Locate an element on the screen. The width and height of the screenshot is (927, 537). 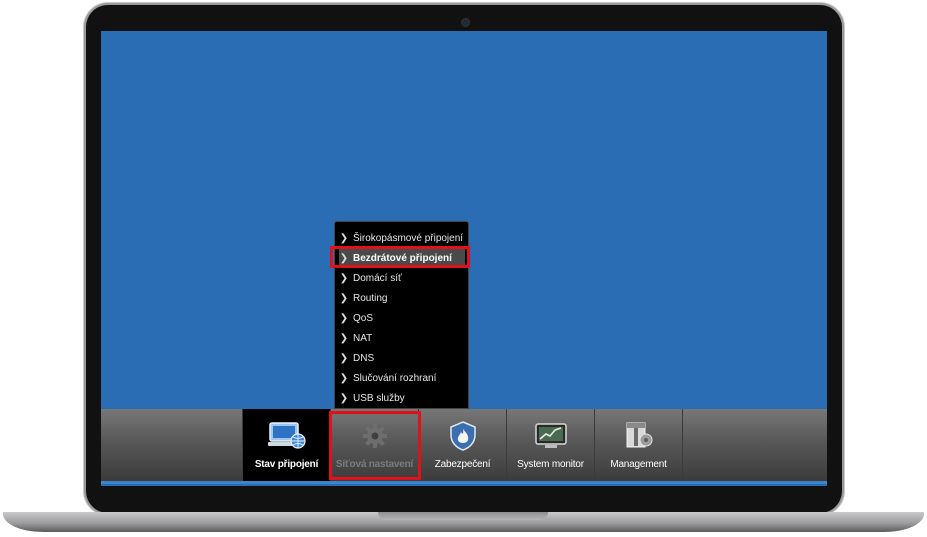
taskbar-label: System monitor is located at coordinates (550, 464).